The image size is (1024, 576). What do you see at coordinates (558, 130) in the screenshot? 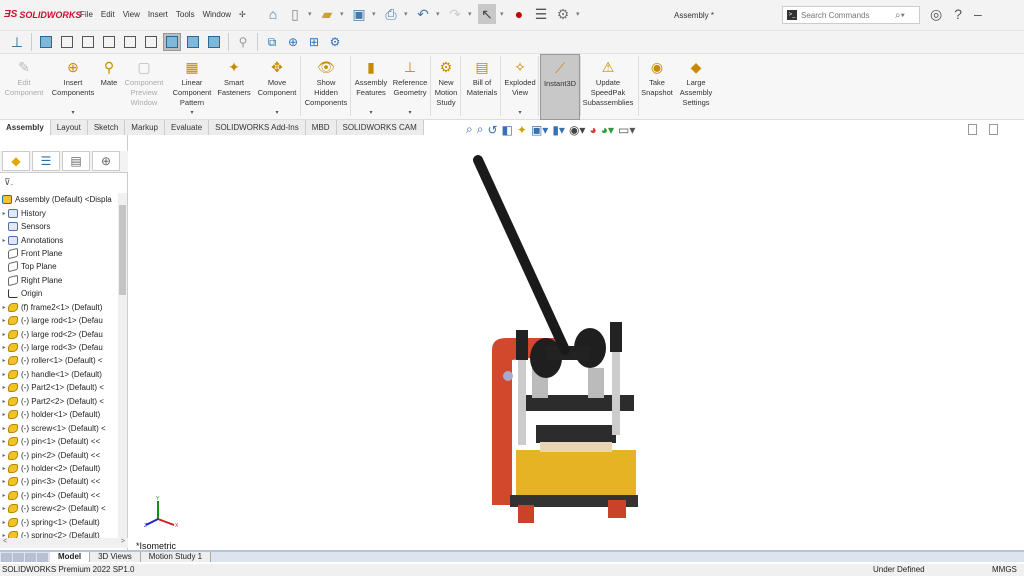
I see `display-style-icon: ▮▾` at bounding box center [558, 130].